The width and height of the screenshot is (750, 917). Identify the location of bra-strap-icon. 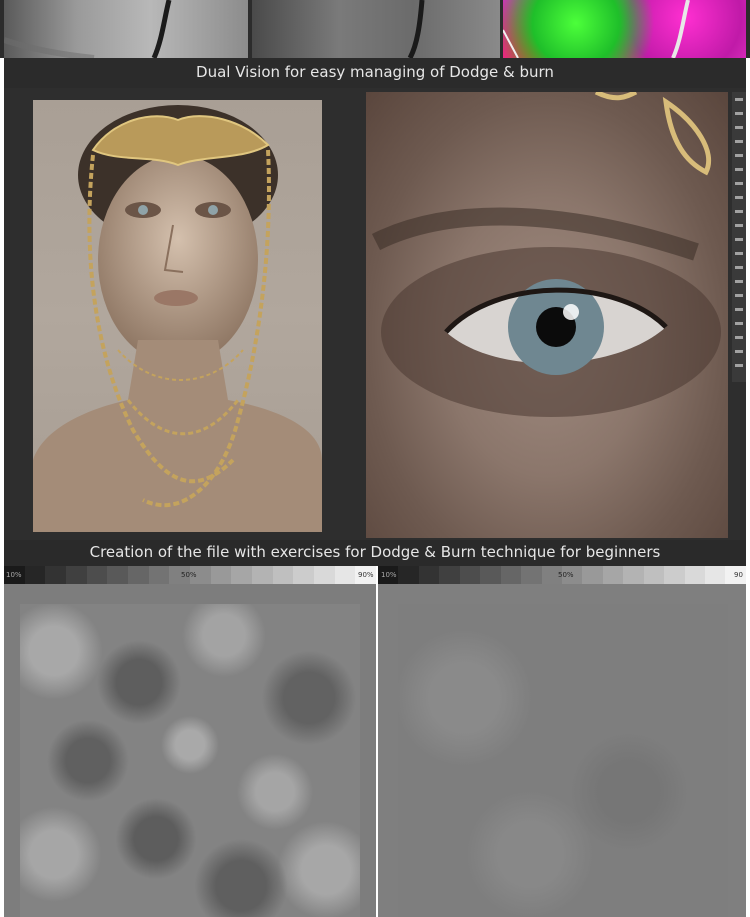
(88, 29).